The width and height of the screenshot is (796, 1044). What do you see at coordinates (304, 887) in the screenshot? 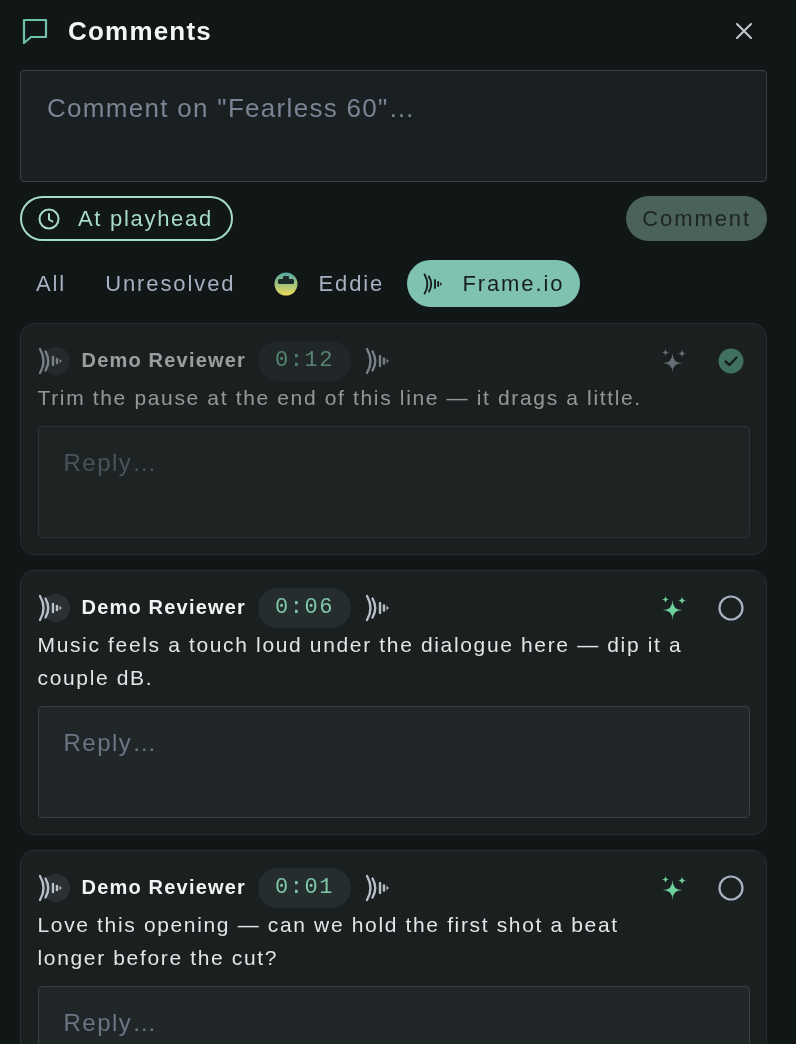
I see `timestamp-chip: 0:01` at bounding box center [304, 887].